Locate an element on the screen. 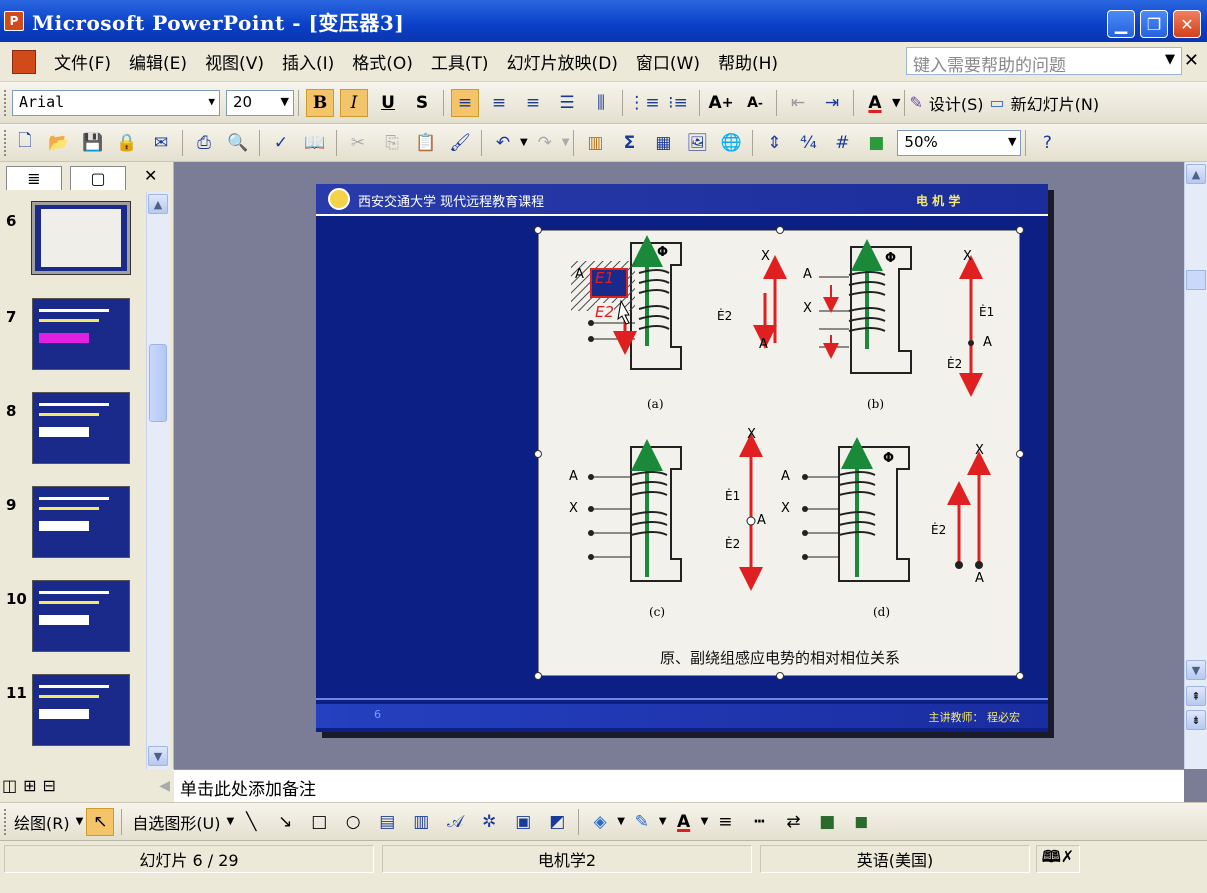 Image resolution: width=1207 pixels, height=893 pixels. wordart-icon: 𝒜 is located at coordinates (455, 822).